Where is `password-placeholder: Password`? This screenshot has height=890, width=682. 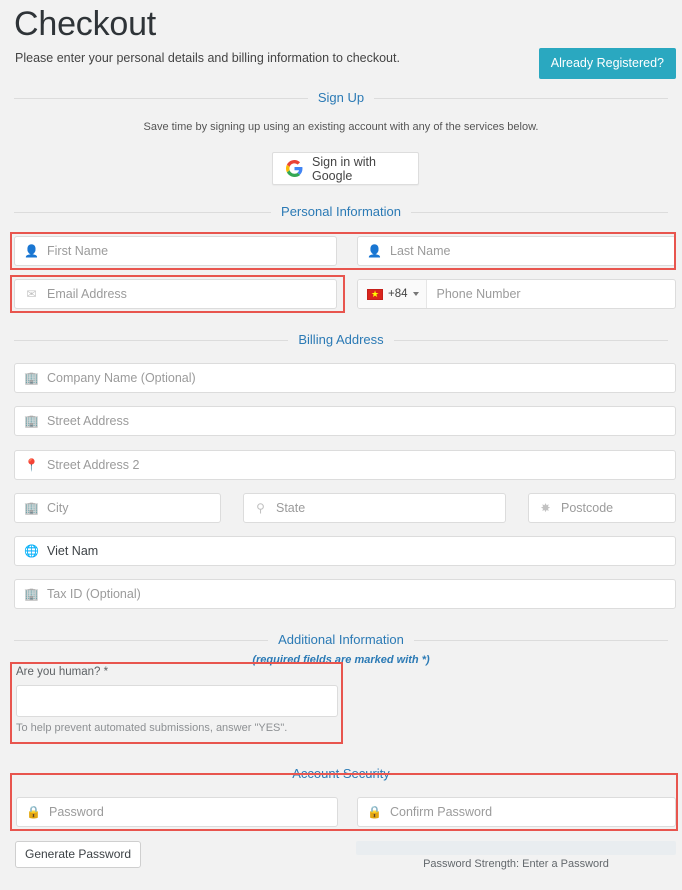
password-placeholder: Password is located at coordinates (76, 811).